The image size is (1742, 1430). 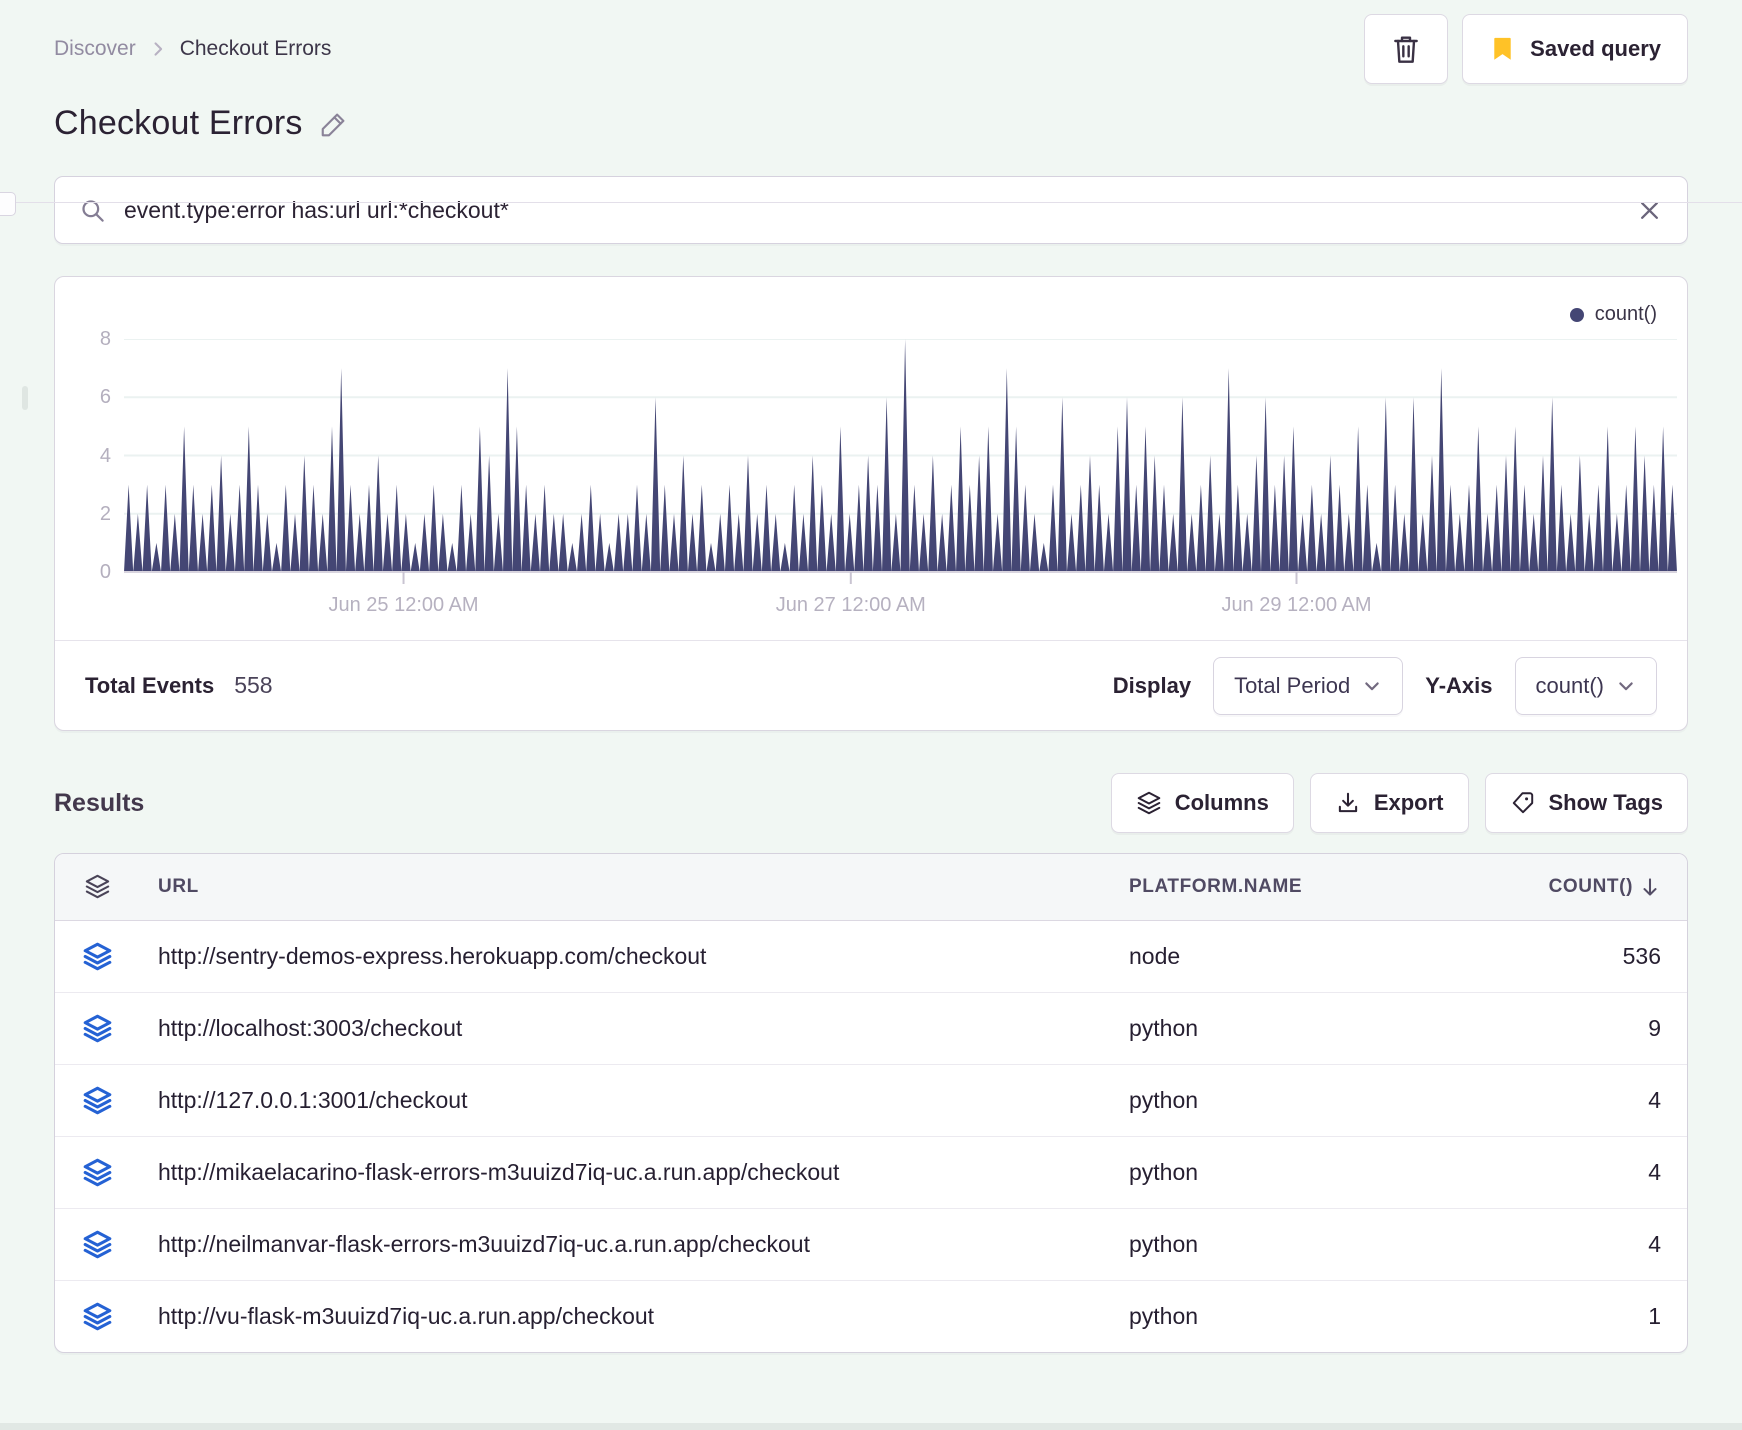 I want to click on top-bar: Discover Checkout Errors Saved query, so click(x=871, y=42).